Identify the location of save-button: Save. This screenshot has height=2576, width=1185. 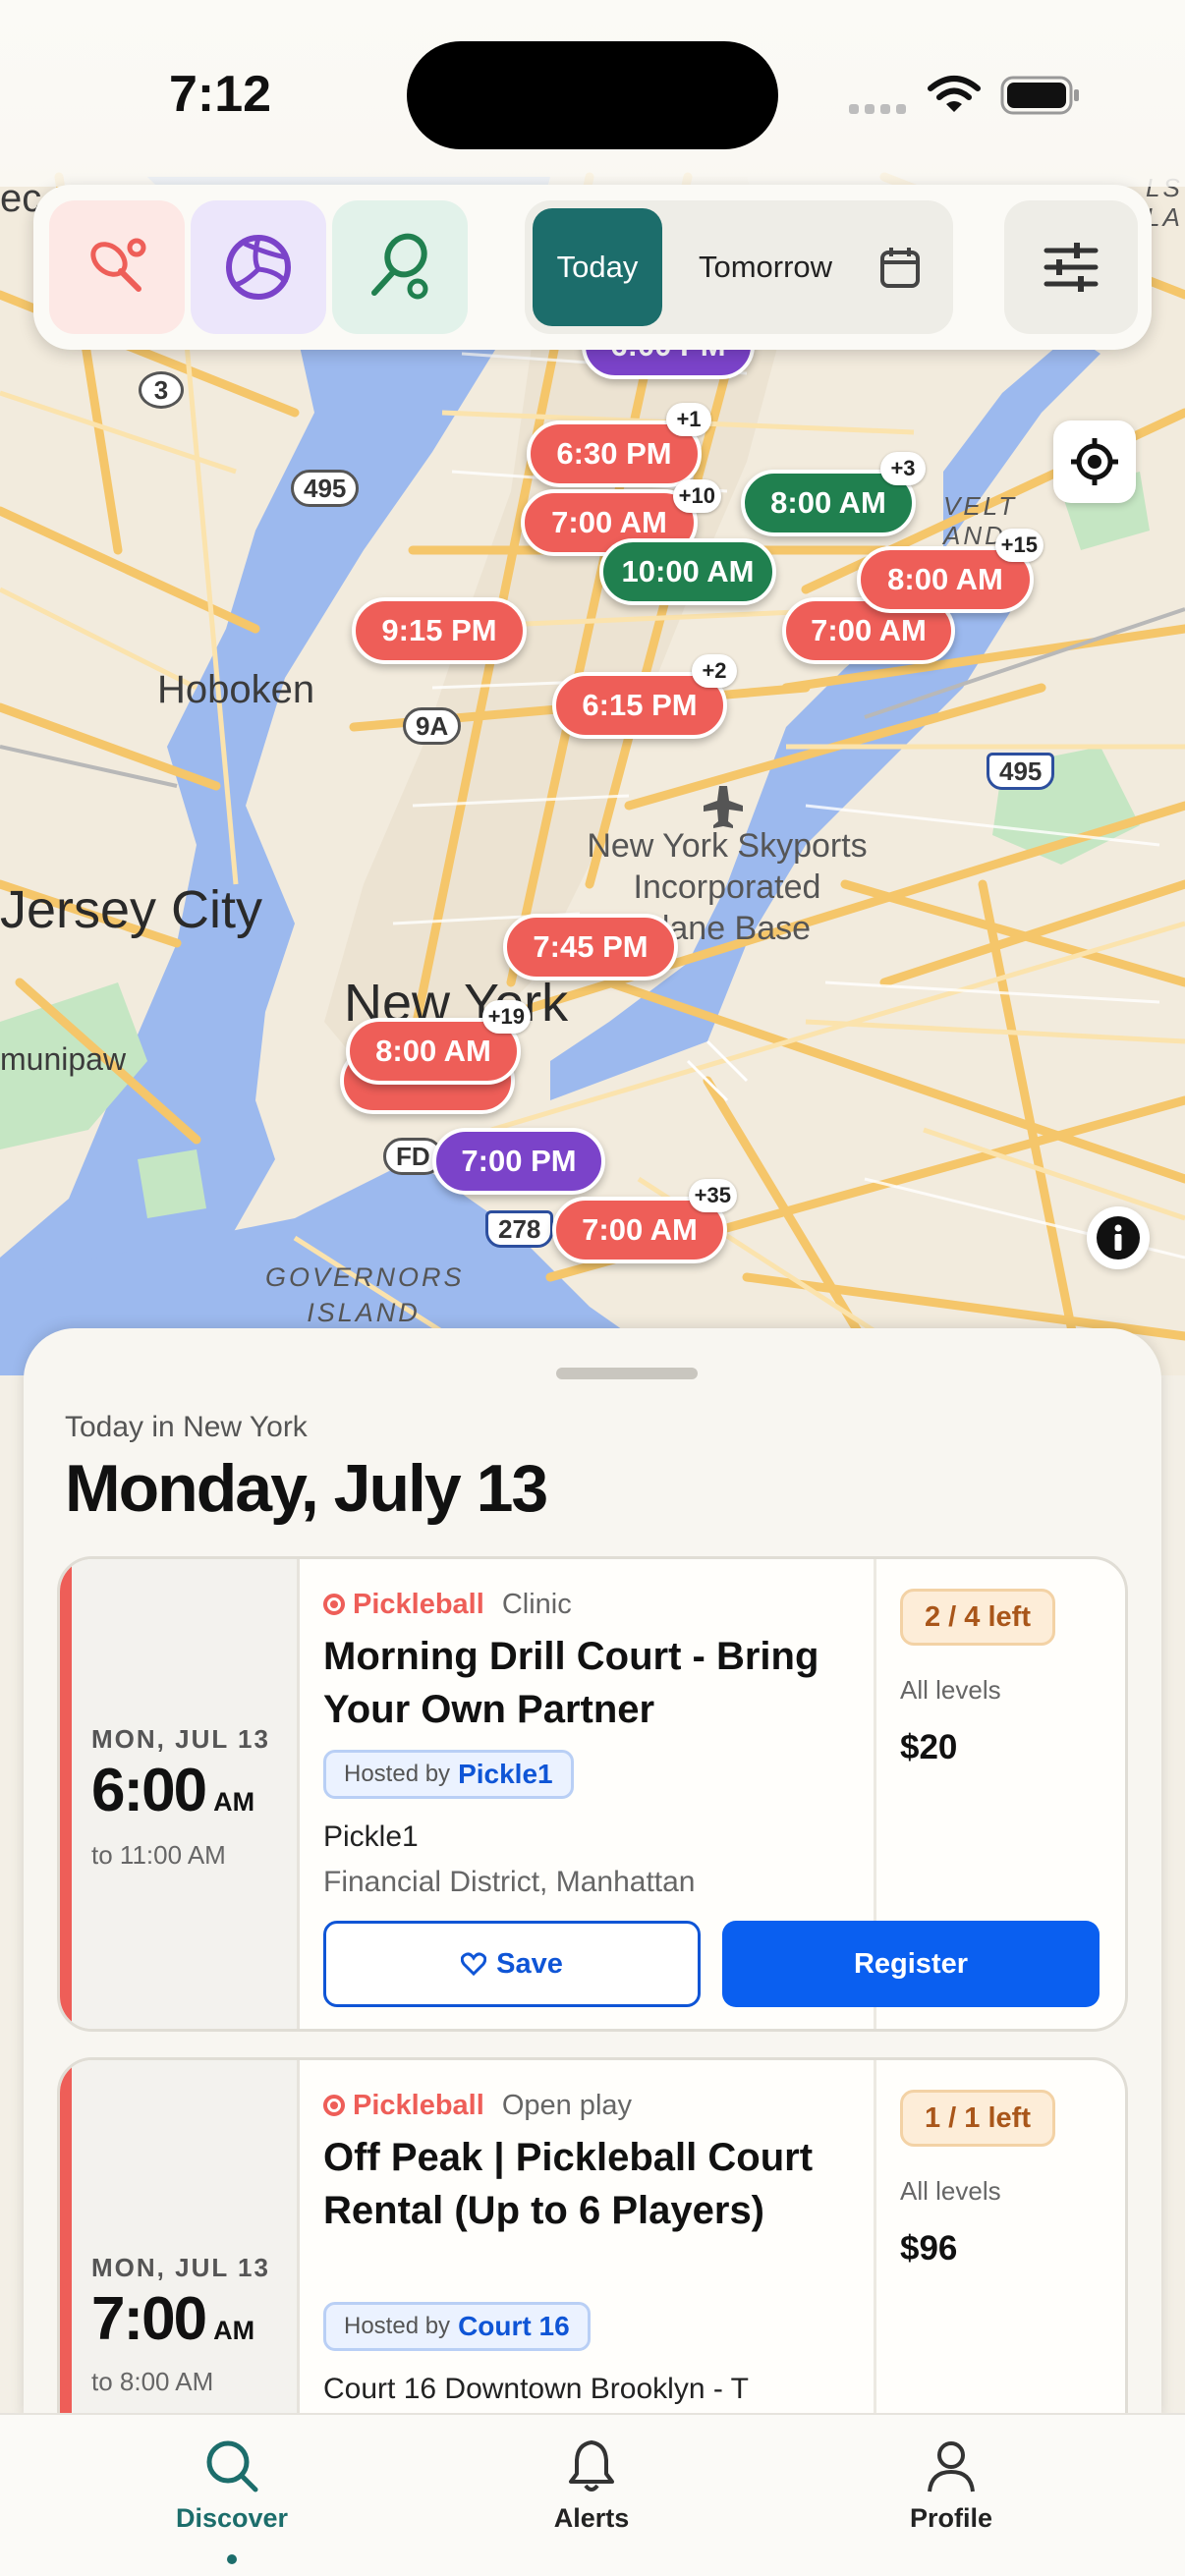
(512, 1964).